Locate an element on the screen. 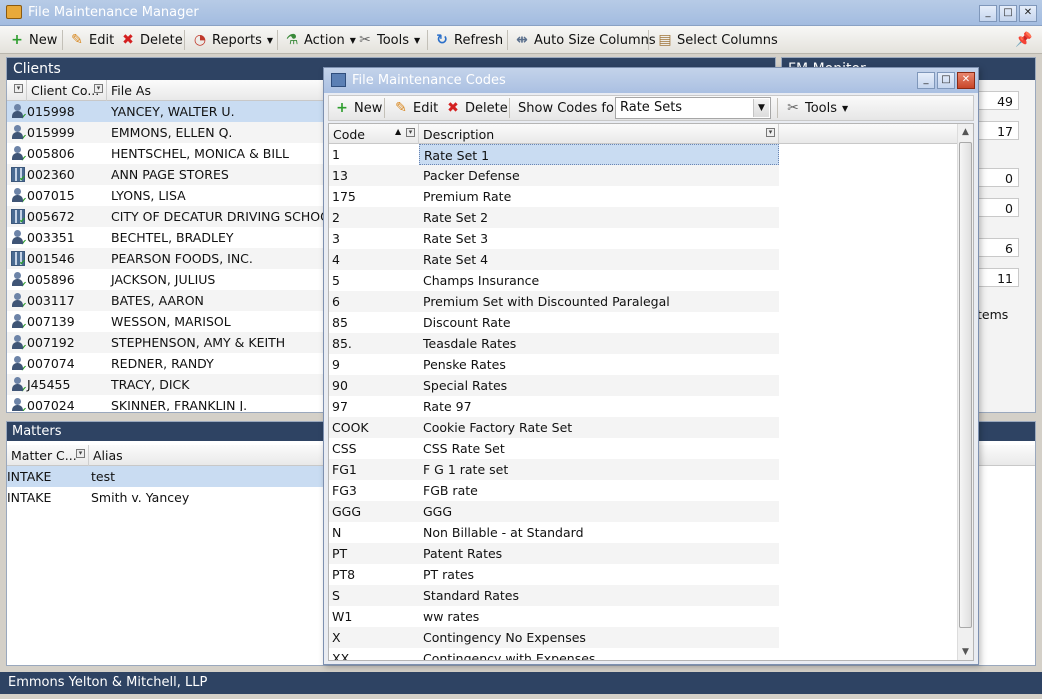 The height and width of the screenshot is (699, 1042). client-code-cell: ✔ 015999 is located at coordinates (57, 132).